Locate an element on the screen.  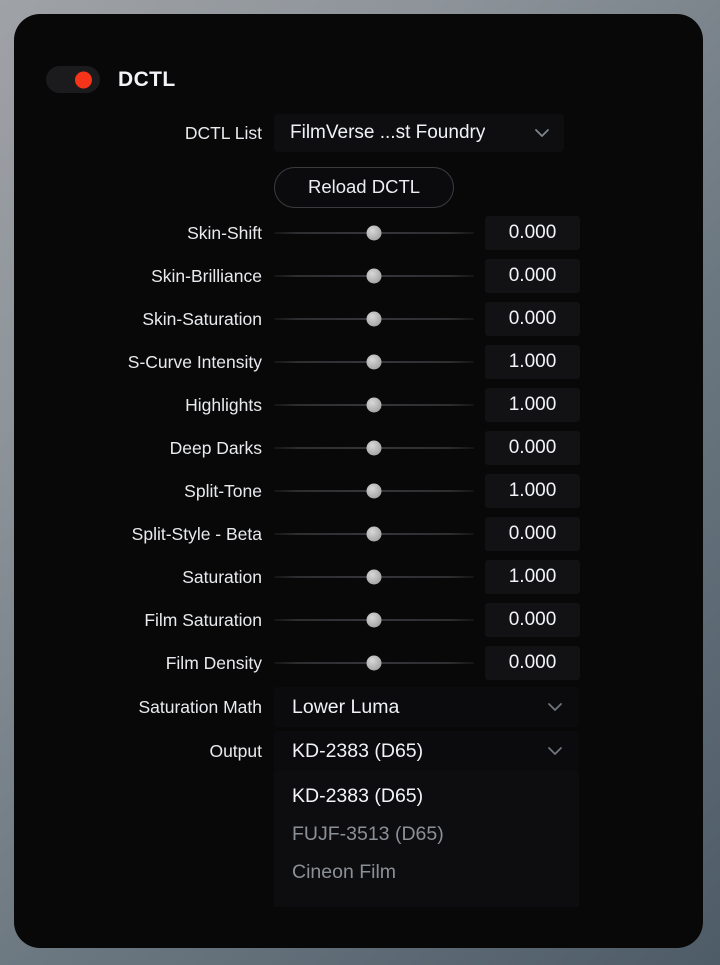
output-row: Output KD-2383 (D65) is located at coordinates (358, 751).